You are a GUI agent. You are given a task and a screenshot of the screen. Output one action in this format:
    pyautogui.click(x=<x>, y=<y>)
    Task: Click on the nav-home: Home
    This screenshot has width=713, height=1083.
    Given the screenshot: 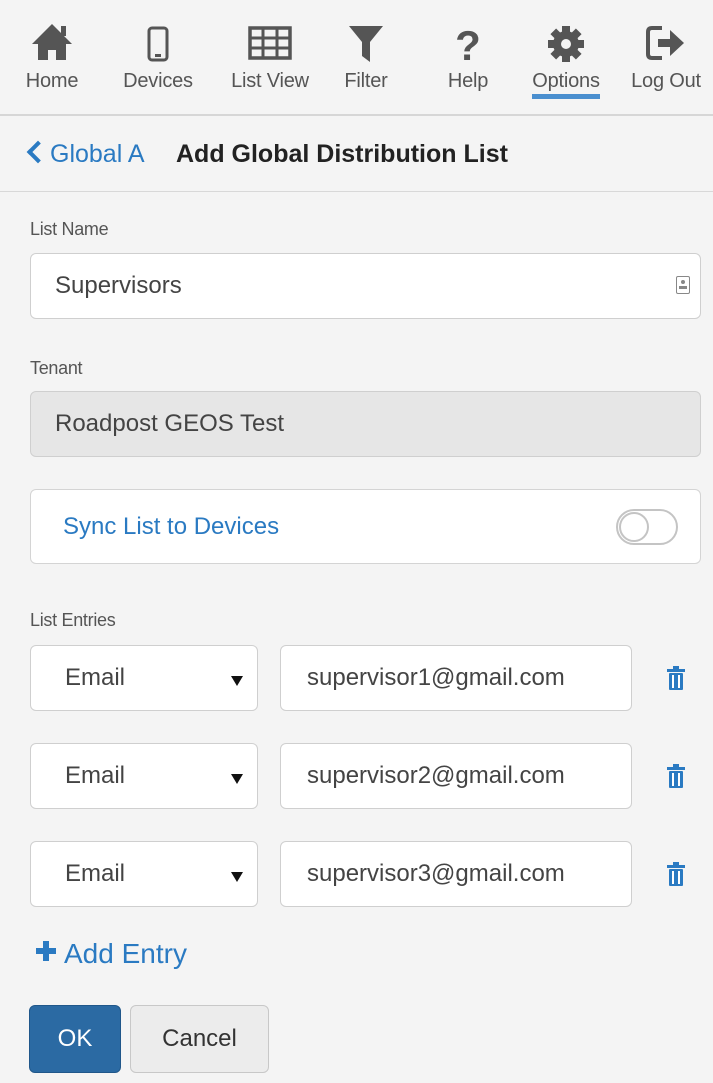 What is the action you would take?
    pyautogui.click(x=52, y=56)
    